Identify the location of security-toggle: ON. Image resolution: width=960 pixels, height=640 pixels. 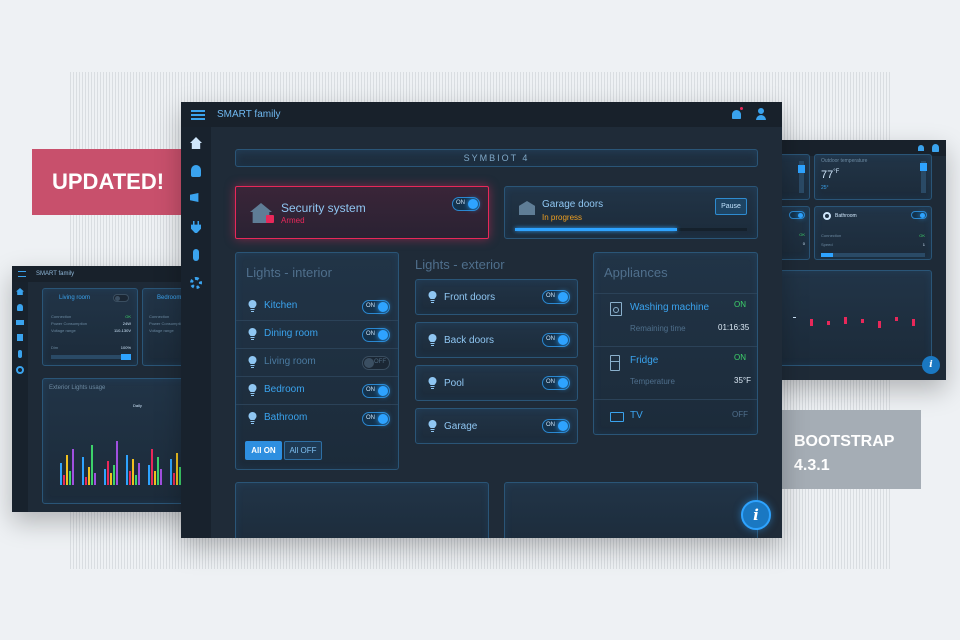
(466, 204).